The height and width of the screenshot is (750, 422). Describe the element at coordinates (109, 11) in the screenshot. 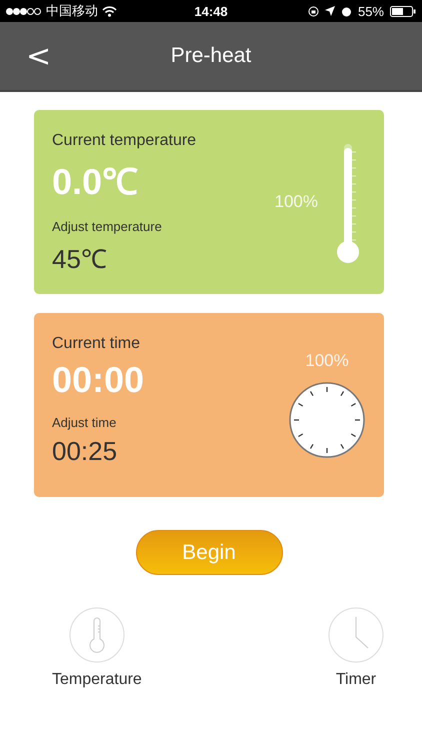

I see `wifi-icon` at that location.